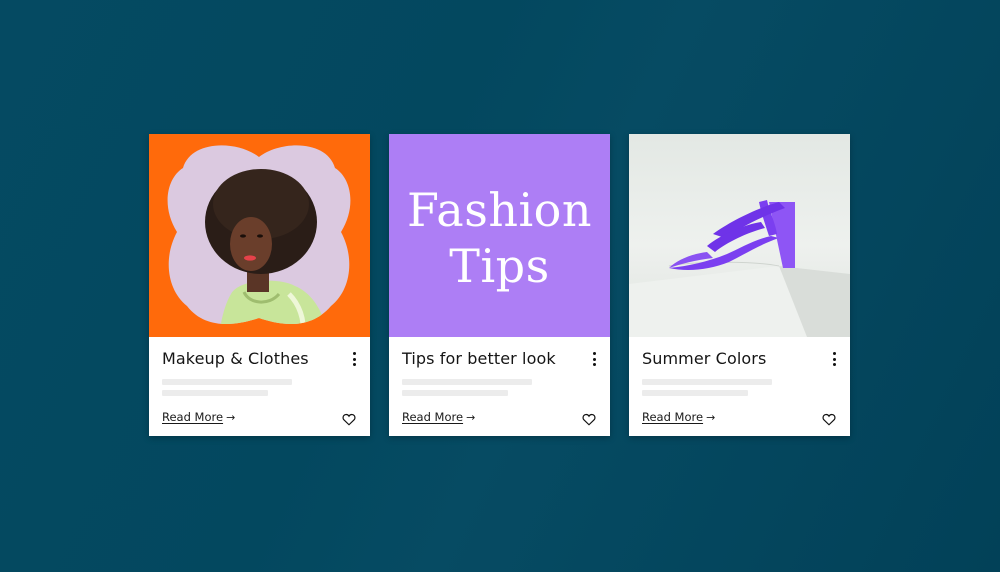 The height and width of the screenshot is (572, 1000). I want to click on card-image-sandal, so click(739, 235).